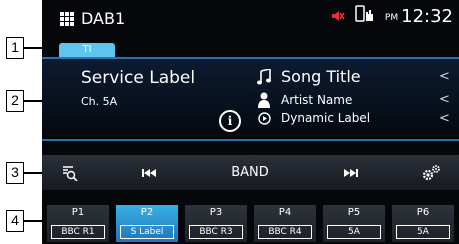 The image size is (459, 244). Describe the element at coordinates (216, 212) in the screenshot. I see `preset-number: P3` at that location.